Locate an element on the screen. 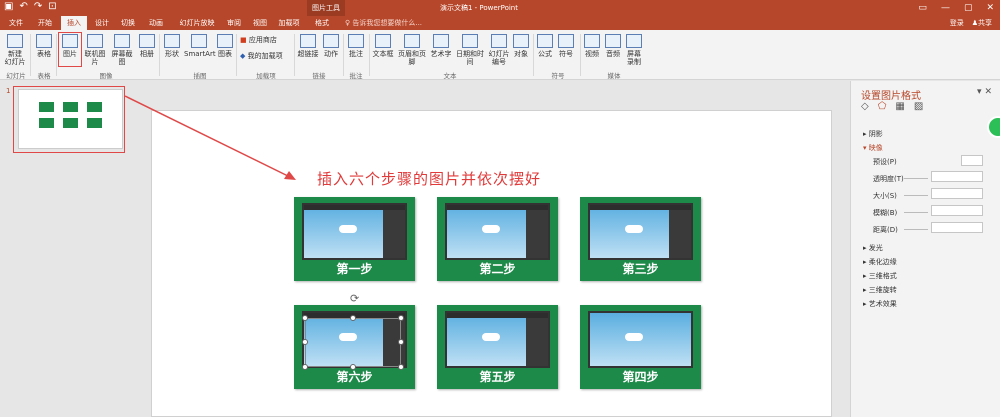 The image size is (1000, 417). distance-field is located at coordinates (957, 227).